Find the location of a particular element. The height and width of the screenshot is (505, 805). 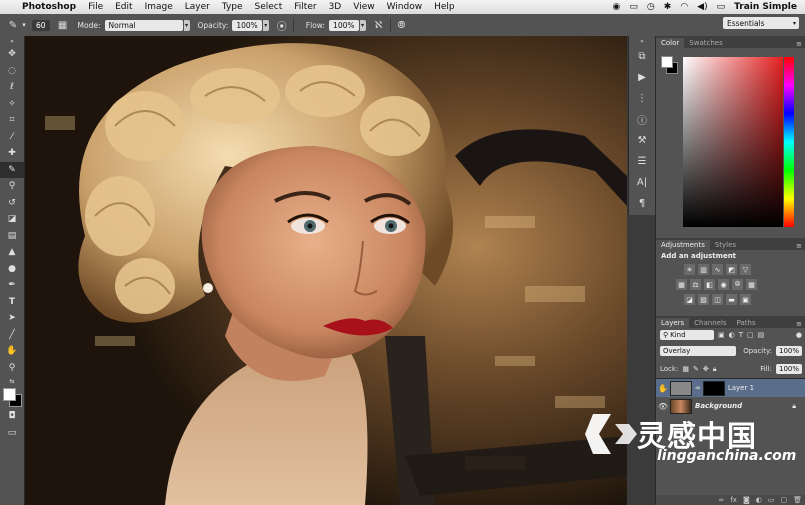

filter-smart-object-icon: ▤ is located at coordinates (761, 335).